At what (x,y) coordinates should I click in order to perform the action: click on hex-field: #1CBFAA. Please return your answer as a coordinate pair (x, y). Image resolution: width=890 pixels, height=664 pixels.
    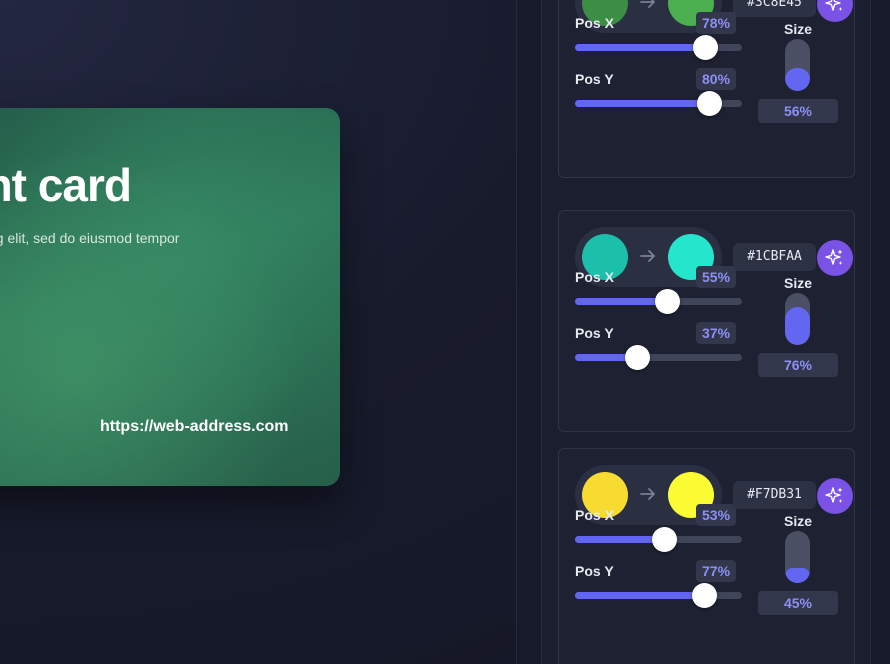
    Looking at the image, I should click on (774, 257).